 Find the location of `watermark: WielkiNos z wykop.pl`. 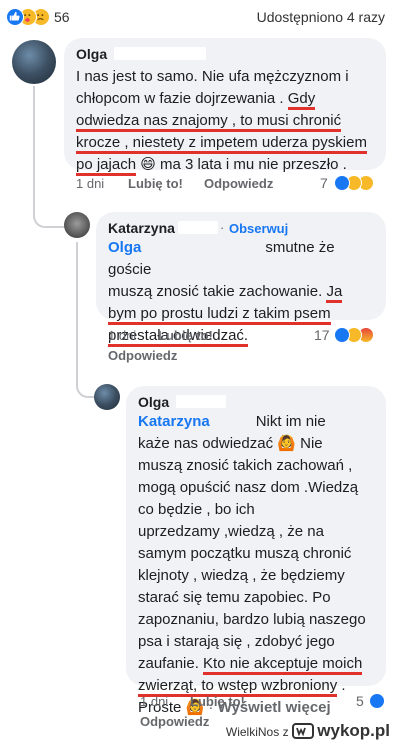

watermark: WielkiNos z wykop.pl is located at coordinates (308, 731).